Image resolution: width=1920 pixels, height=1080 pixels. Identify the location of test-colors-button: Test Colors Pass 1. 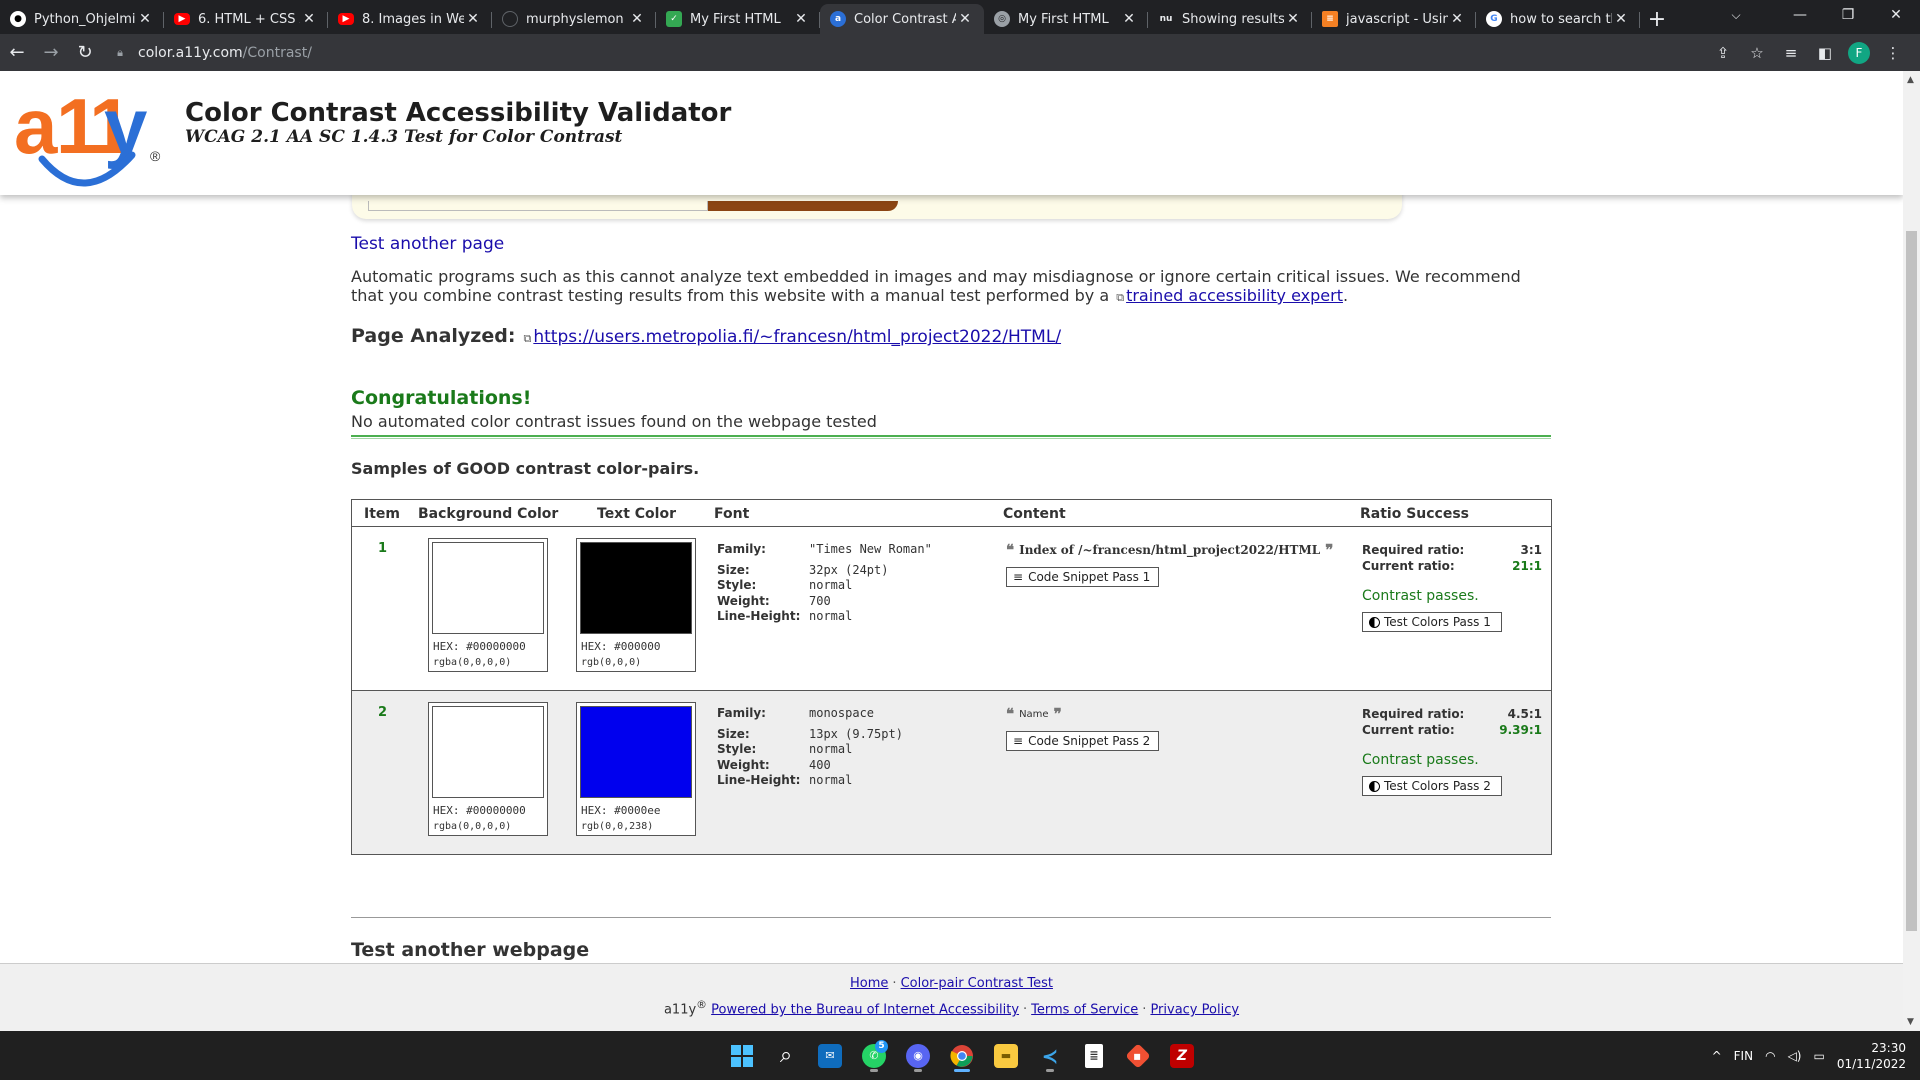
(1432, 622).